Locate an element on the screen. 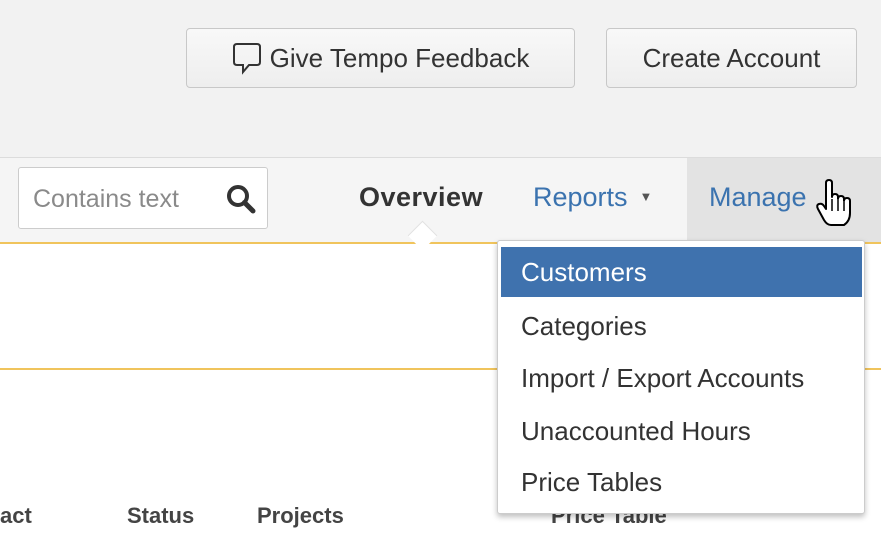 The height and width of the screenshot is (535, 881). nav-overview: Overview is located at coordinates (421, 197).